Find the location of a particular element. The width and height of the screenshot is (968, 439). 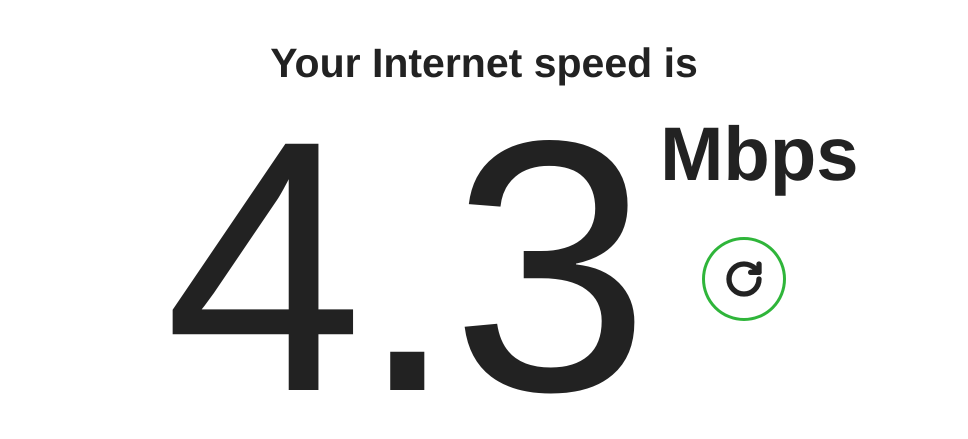

speed-heading: Your Internet speed is is located at coordinates (484, 63).